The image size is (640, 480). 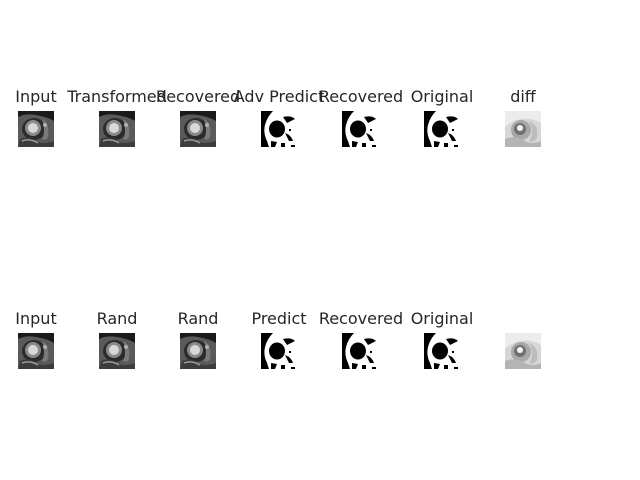 What do you see at coordinates (361, 318) in the screenshot?
I see `title-recovered-mask-row2: Recovered` at bounding box center [361, 318].